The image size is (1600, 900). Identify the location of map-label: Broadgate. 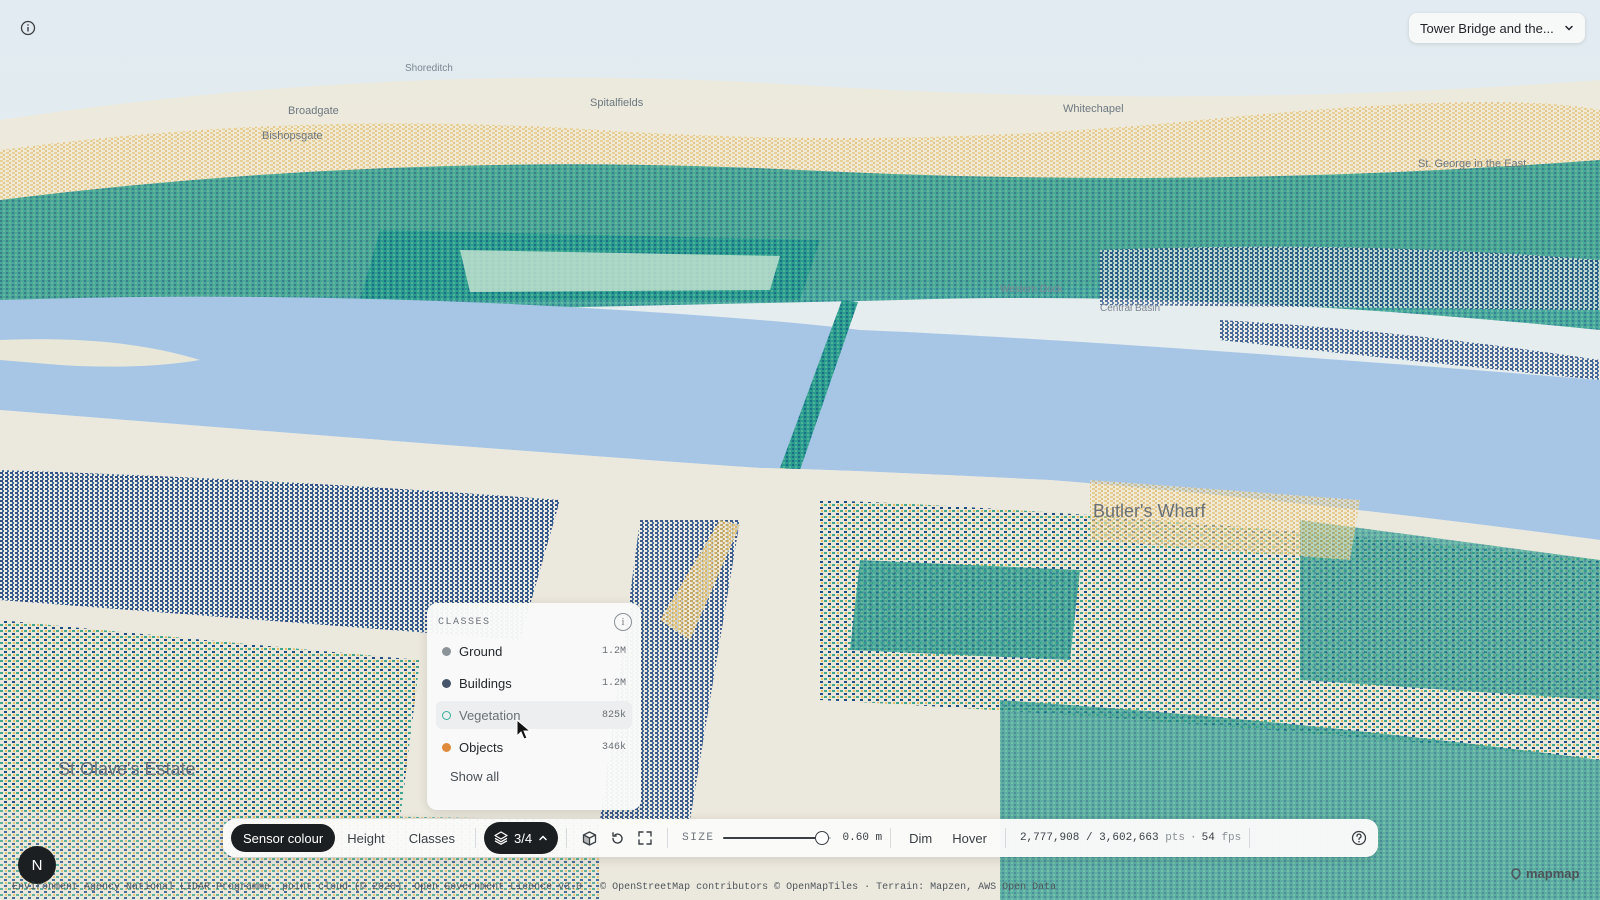
(313, 111).